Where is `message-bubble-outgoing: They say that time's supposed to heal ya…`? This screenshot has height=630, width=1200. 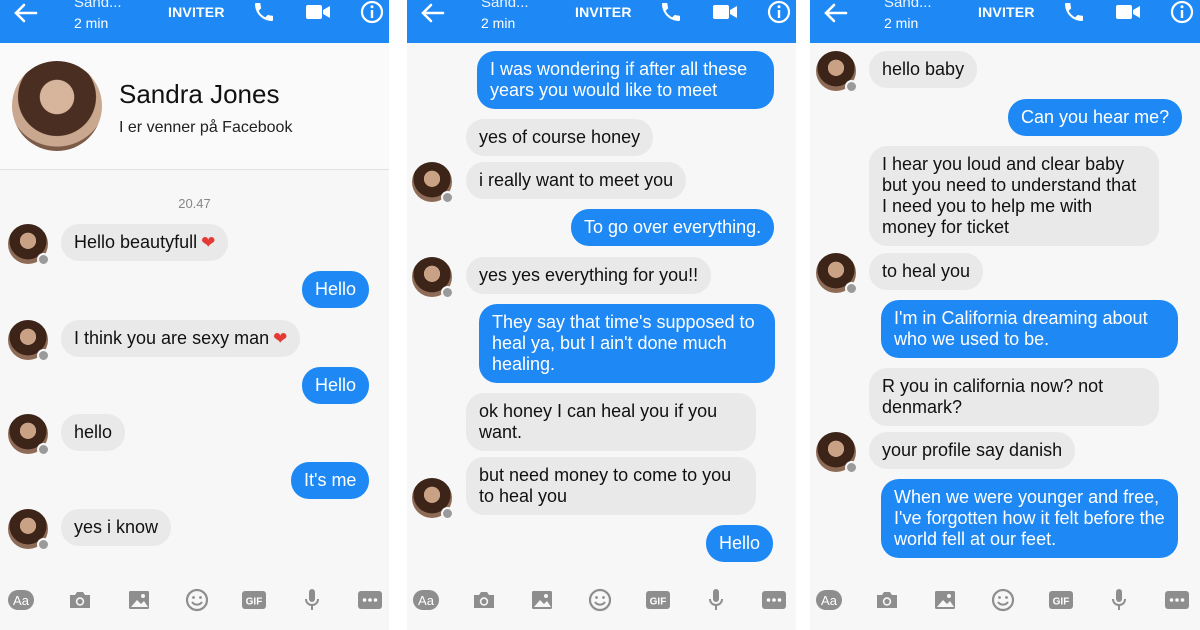
message-bubble-outgoing: They say that time's supposed to heal ya… is located at coordinates (627, 343).